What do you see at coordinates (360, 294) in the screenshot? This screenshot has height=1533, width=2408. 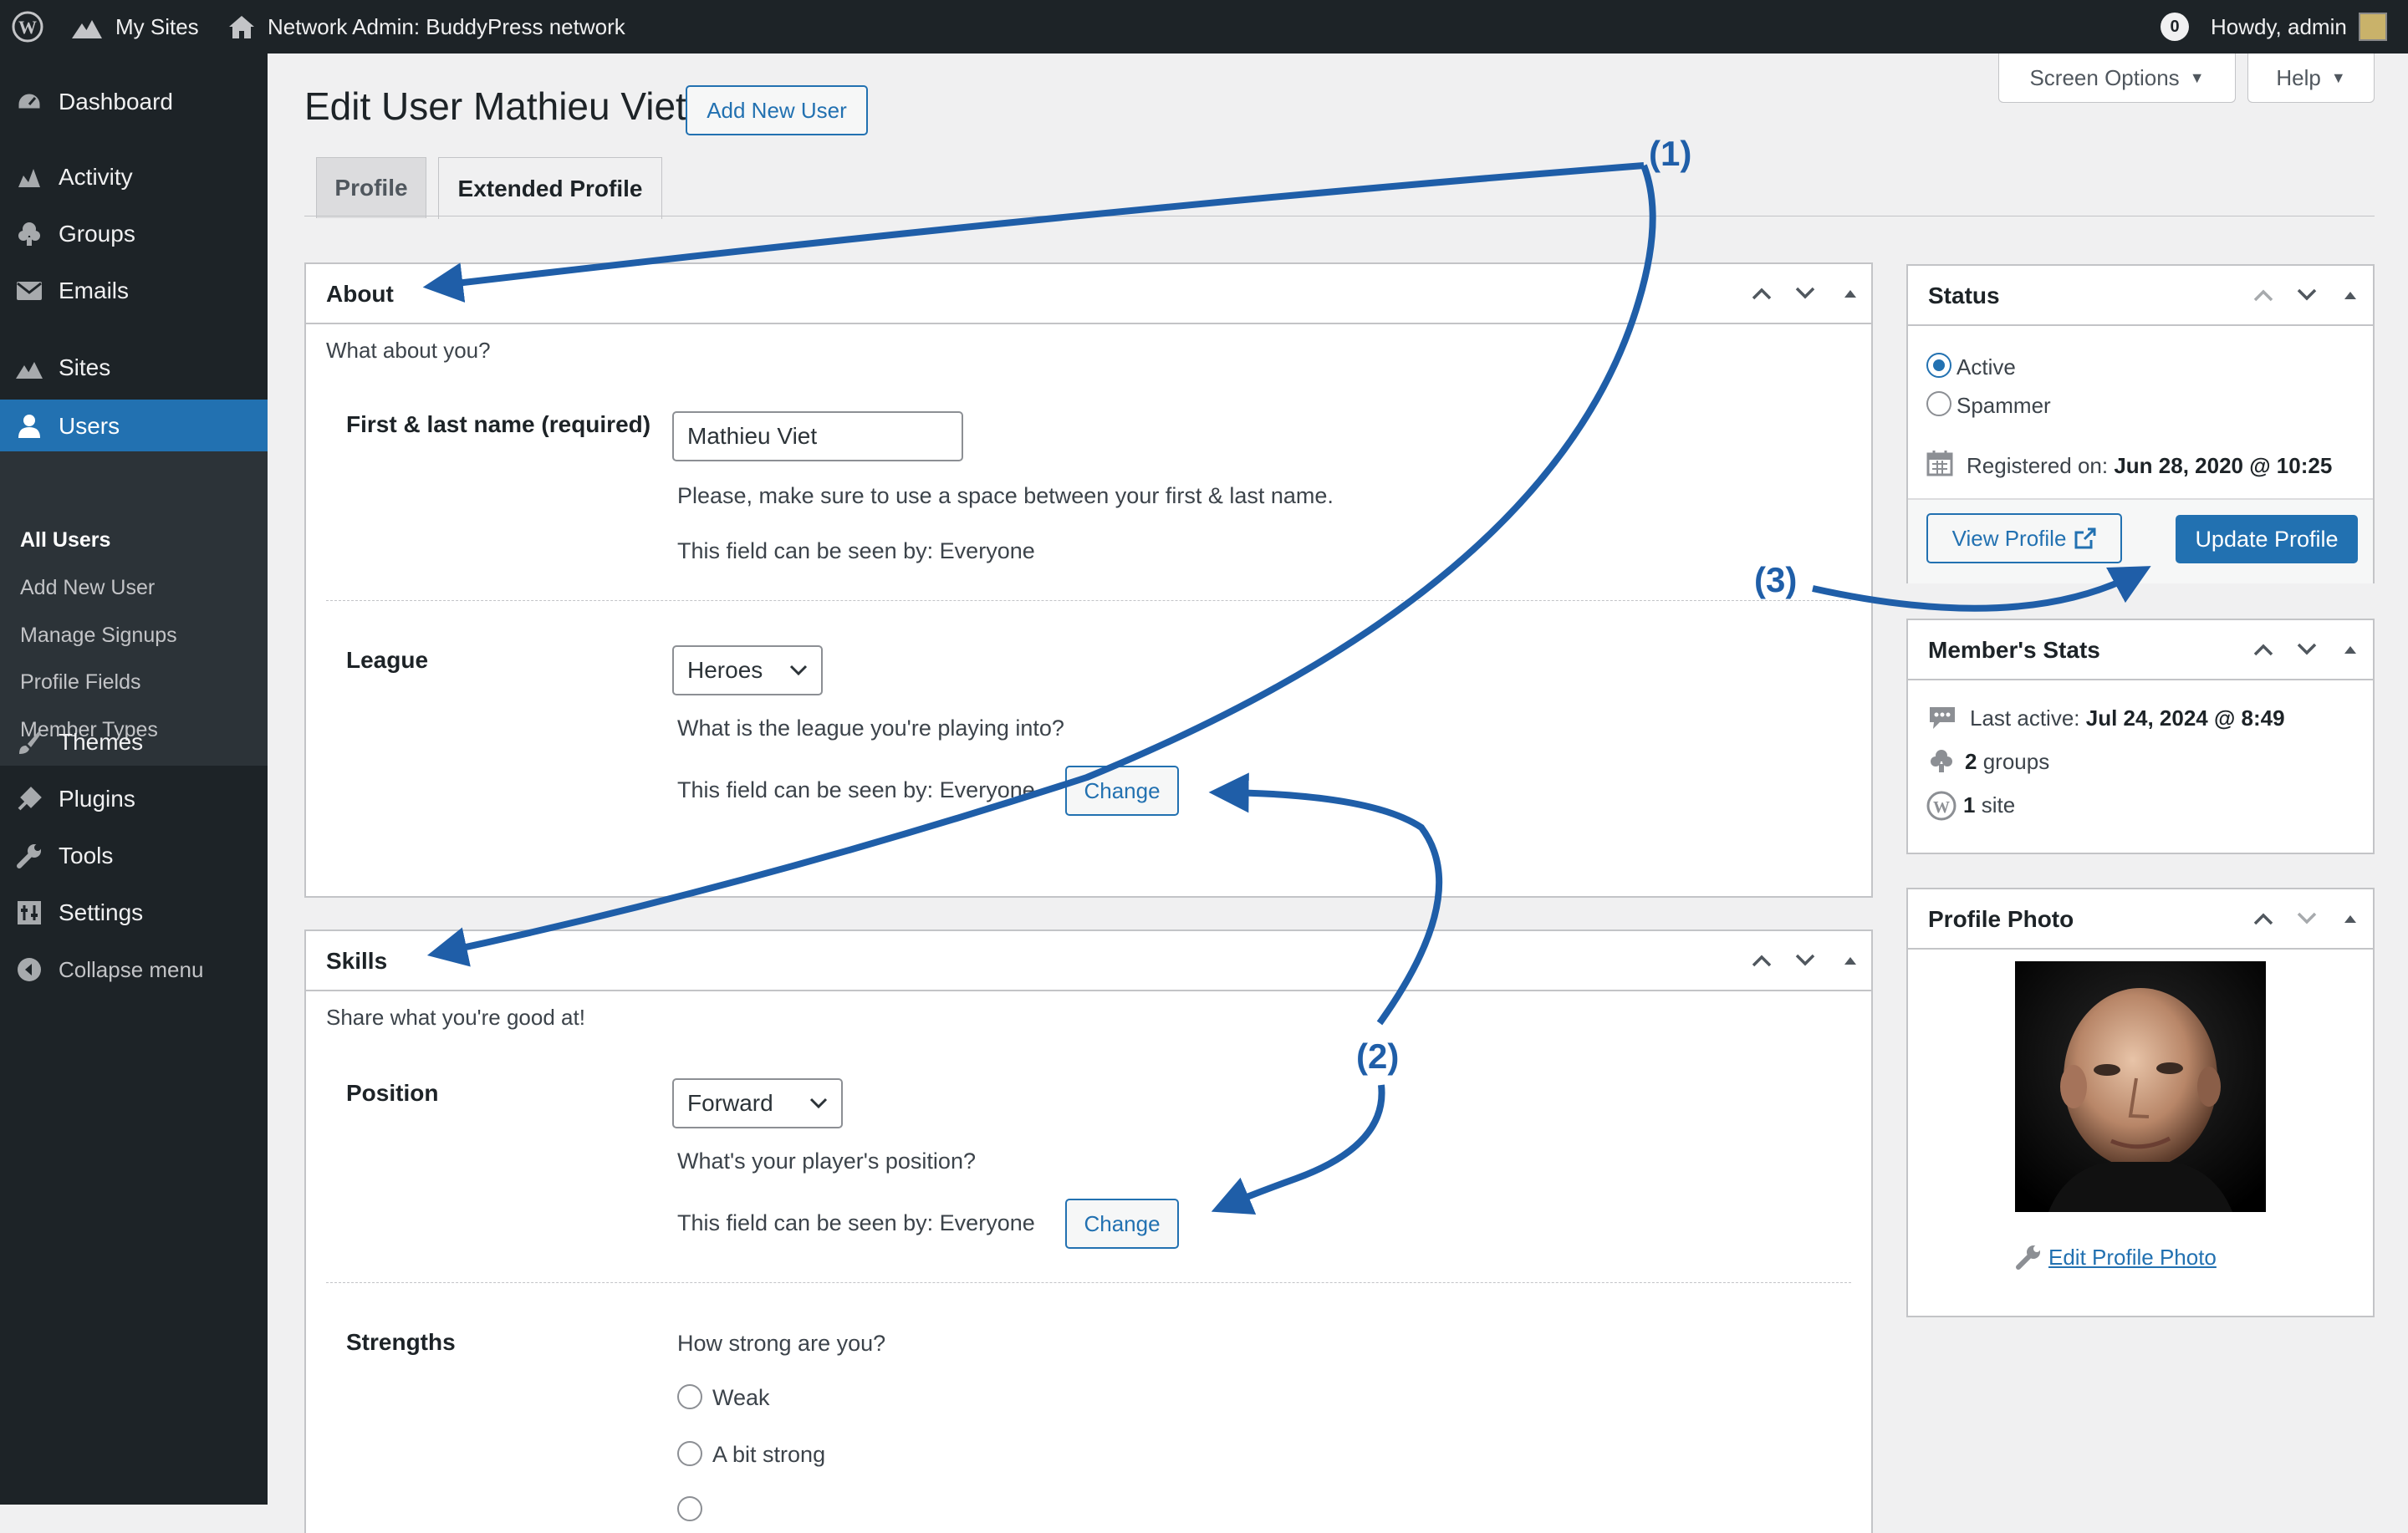 I see `about-title: About` at bounding box center [360, 294].